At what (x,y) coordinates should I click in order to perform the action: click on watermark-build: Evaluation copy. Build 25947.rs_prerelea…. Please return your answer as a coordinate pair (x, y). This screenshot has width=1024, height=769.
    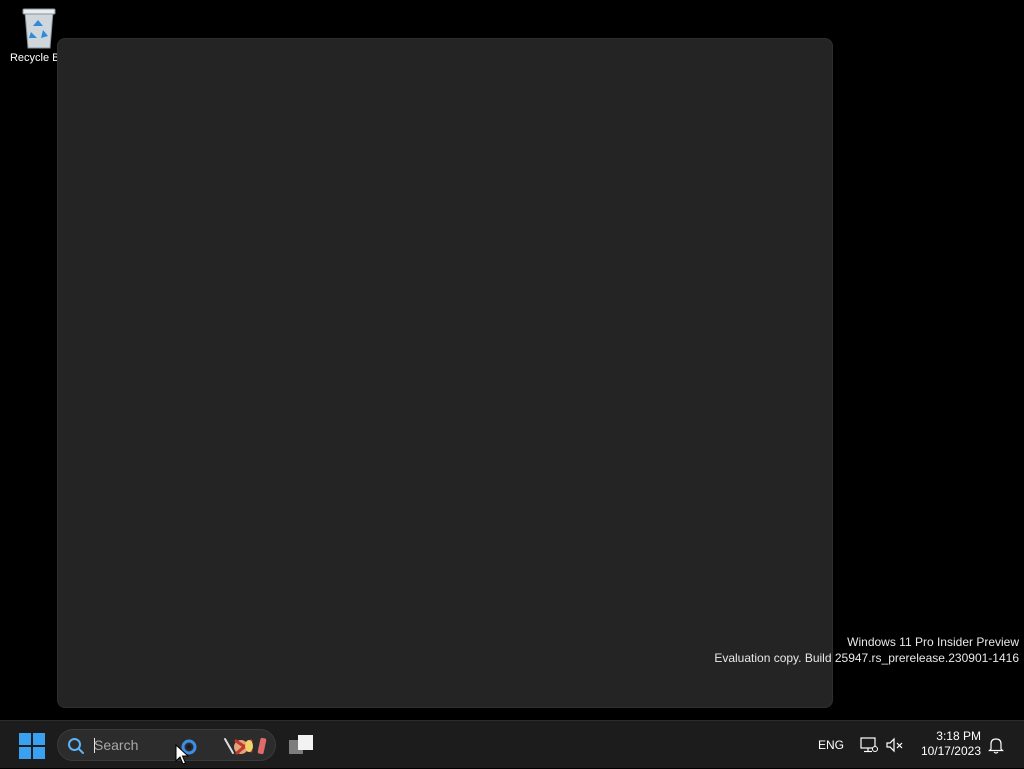
    Looking at the image, I should click on (866, 658).